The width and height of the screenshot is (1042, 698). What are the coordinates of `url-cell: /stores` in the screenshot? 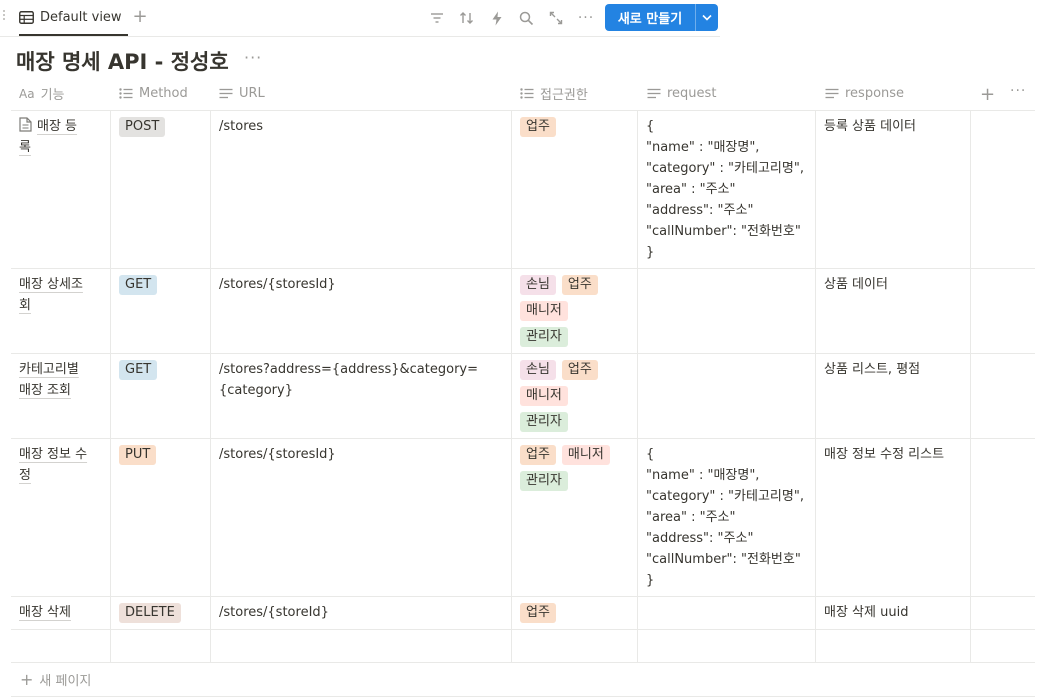 It's located at (241, 126).